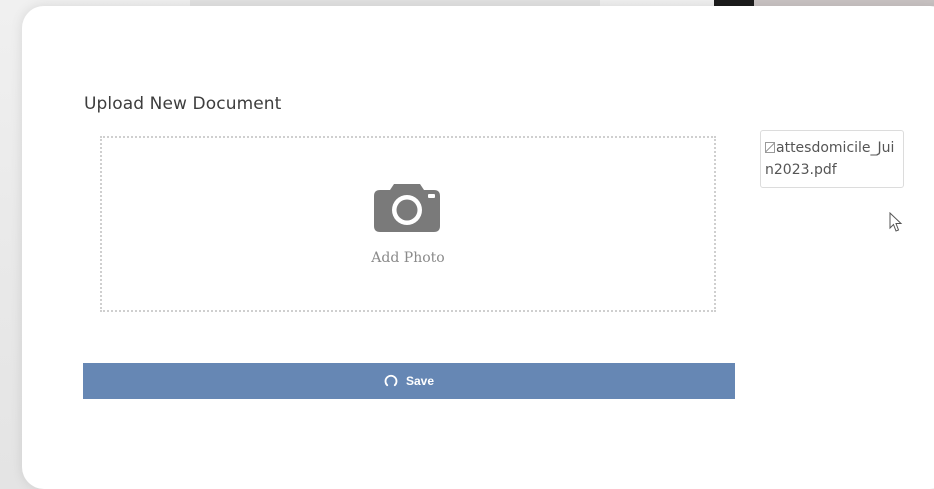 The image size is (934, 489). What do you see at coordinates (896, 222) in the screenshot?
I see `mouse-cursor-icon` at bounding box center [896, 222].